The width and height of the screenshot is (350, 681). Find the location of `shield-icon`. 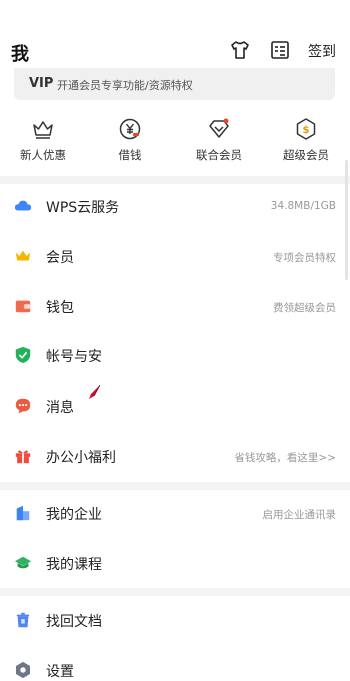

shield-icon is located at coordinates (23, 355).